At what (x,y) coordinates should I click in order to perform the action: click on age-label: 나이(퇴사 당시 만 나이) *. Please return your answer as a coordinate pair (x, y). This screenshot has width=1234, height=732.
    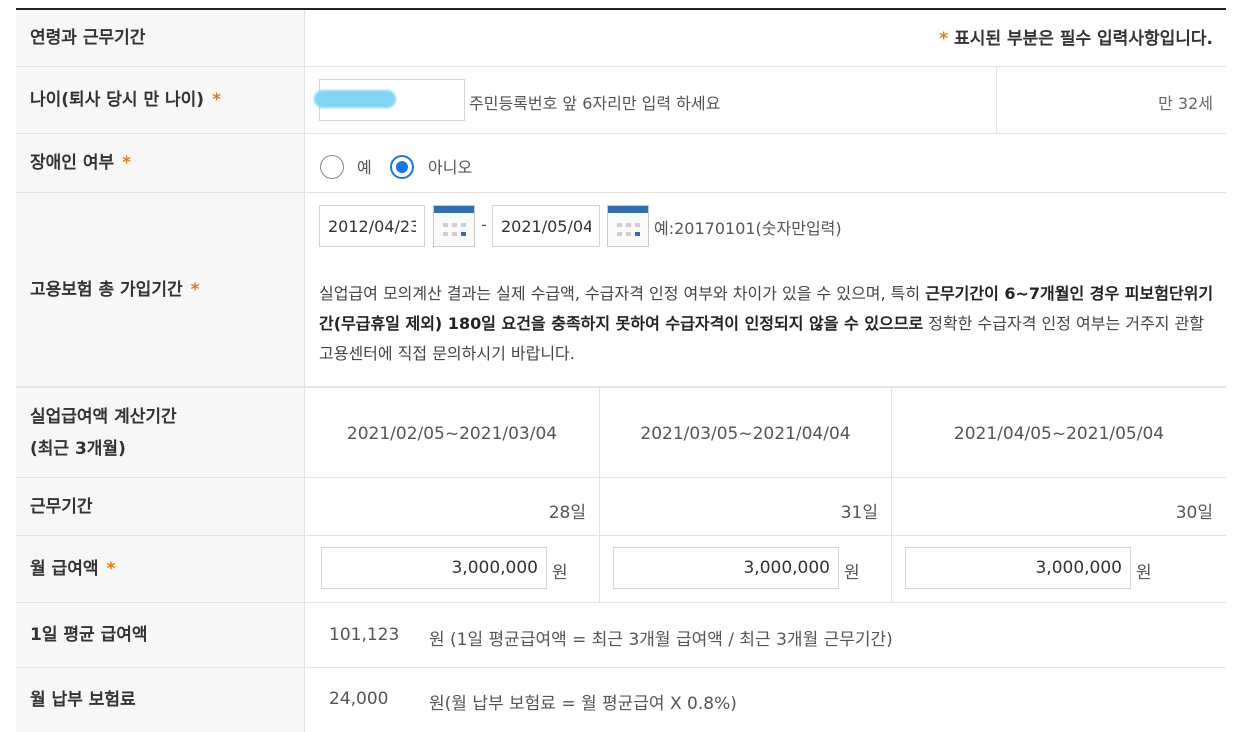
    Looking at the image, I should click on (160, 100).